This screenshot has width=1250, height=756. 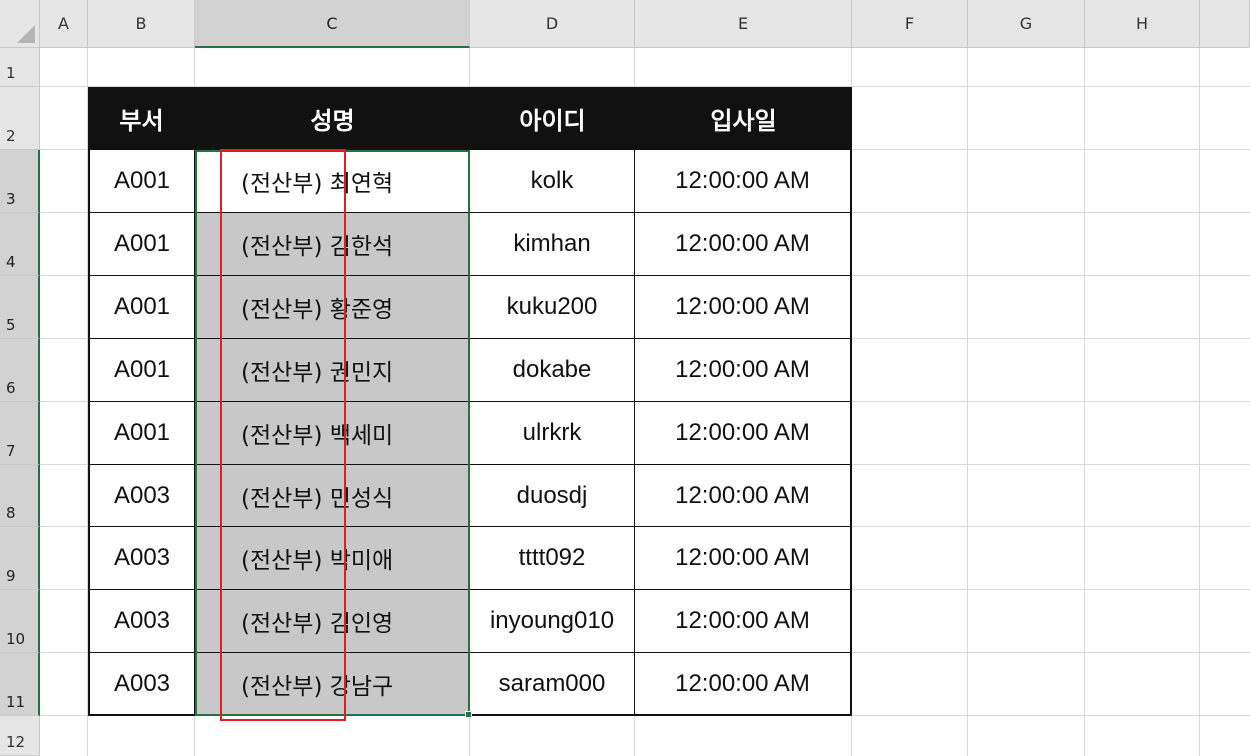 I want to click on table-cell-id: dokabe, so click(x=552, y=370).